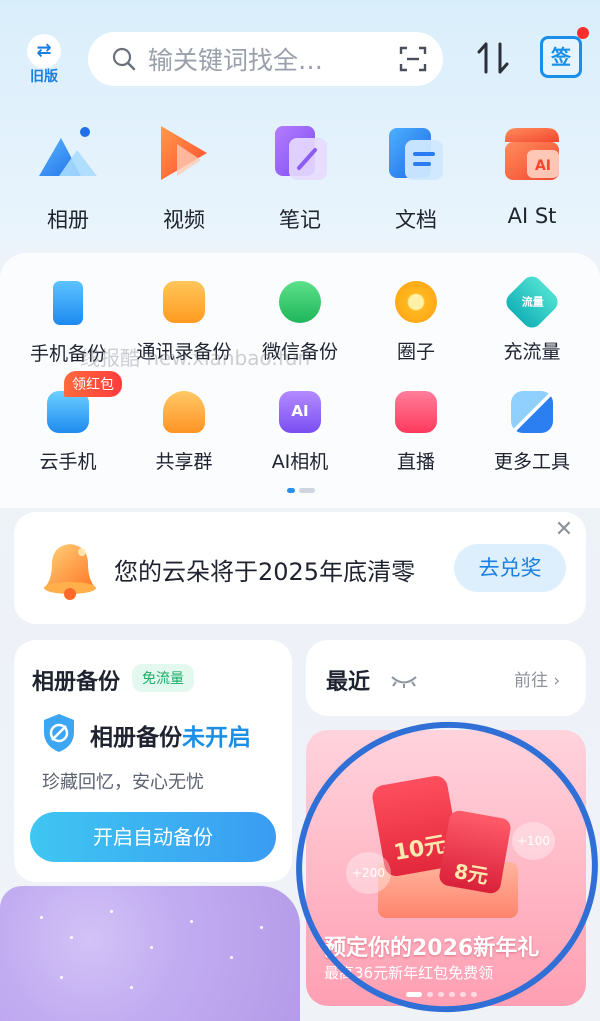  Describe the element at coordinates (561, 57) in the screenshot. I see `sign-in-label: 签` at that location.